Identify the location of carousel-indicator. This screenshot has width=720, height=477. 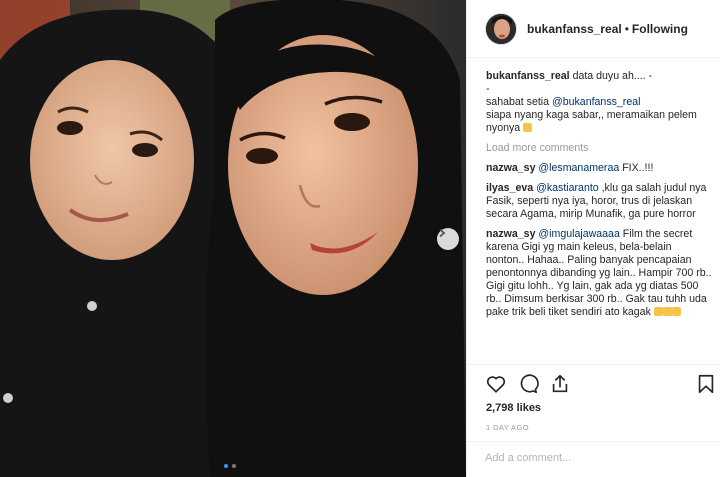
(230, 466).